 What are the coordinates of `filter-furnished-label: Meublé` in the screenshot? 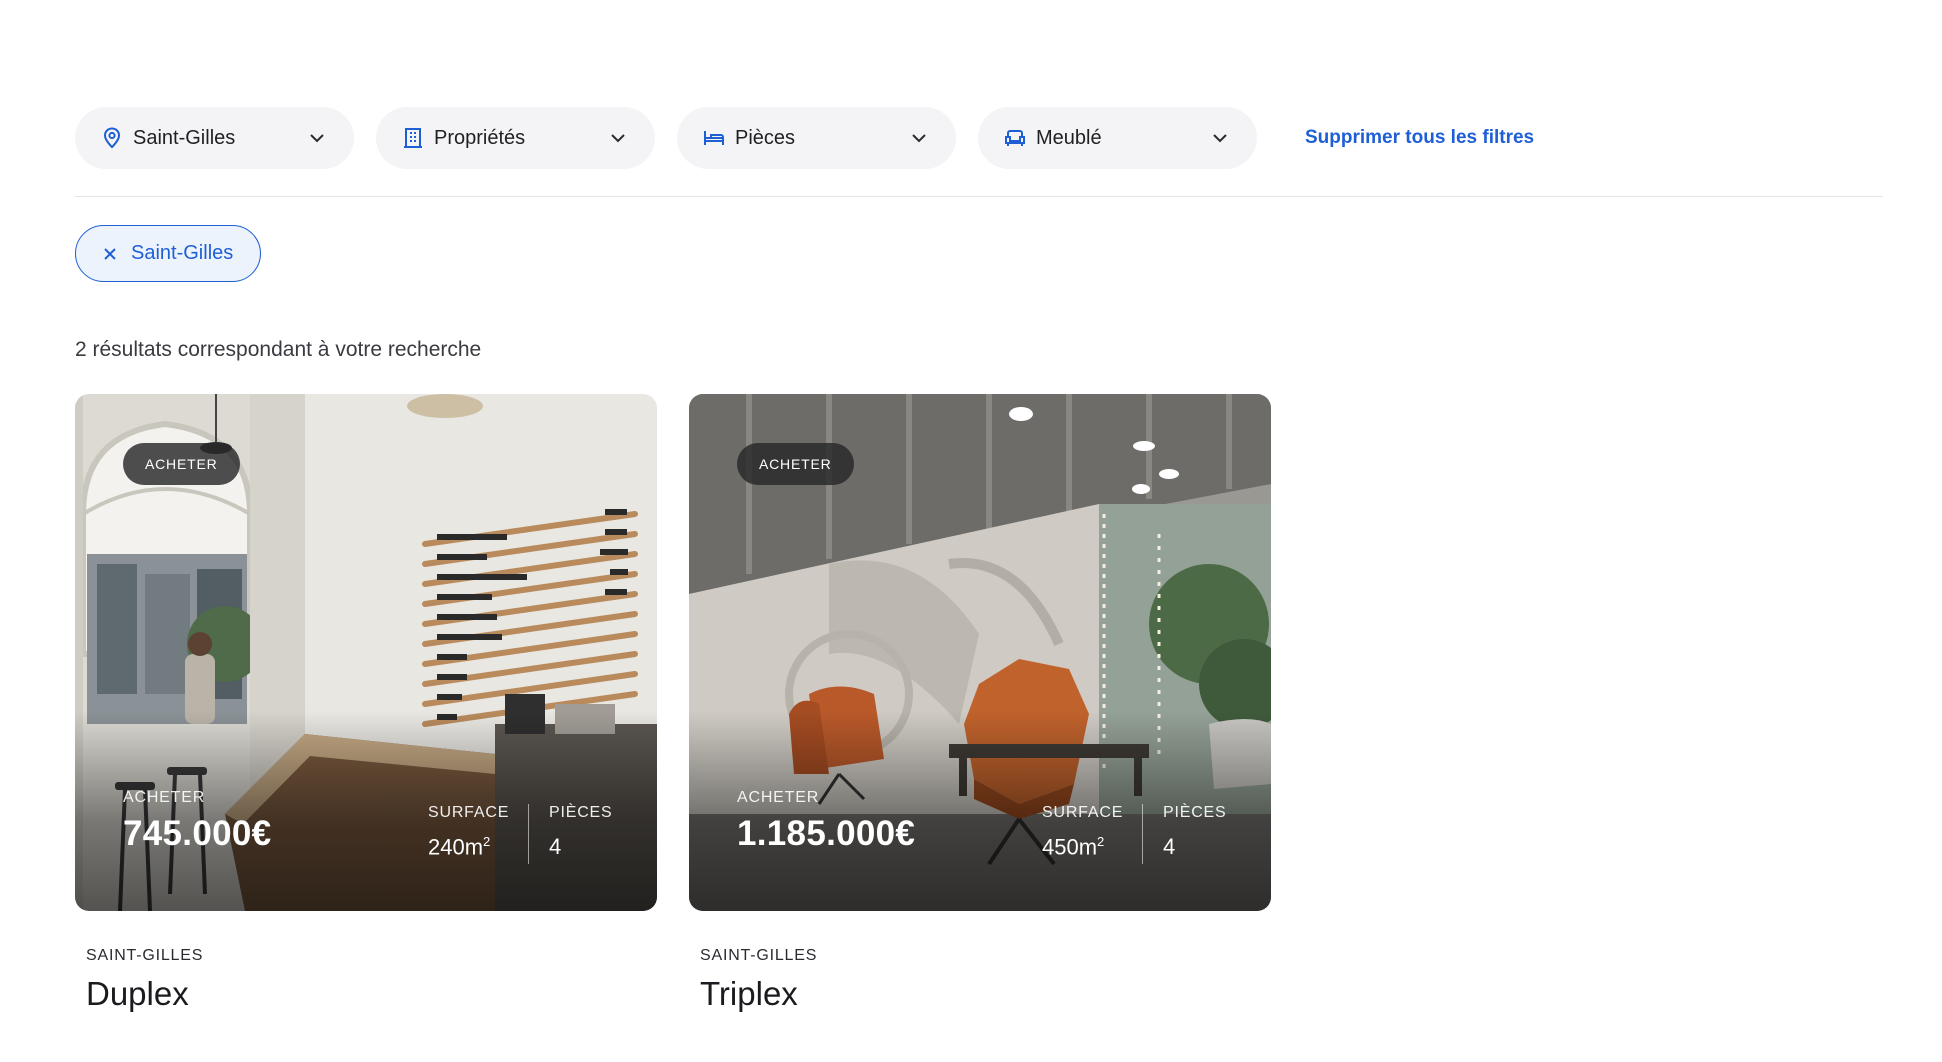 It's located at (1069, 137).